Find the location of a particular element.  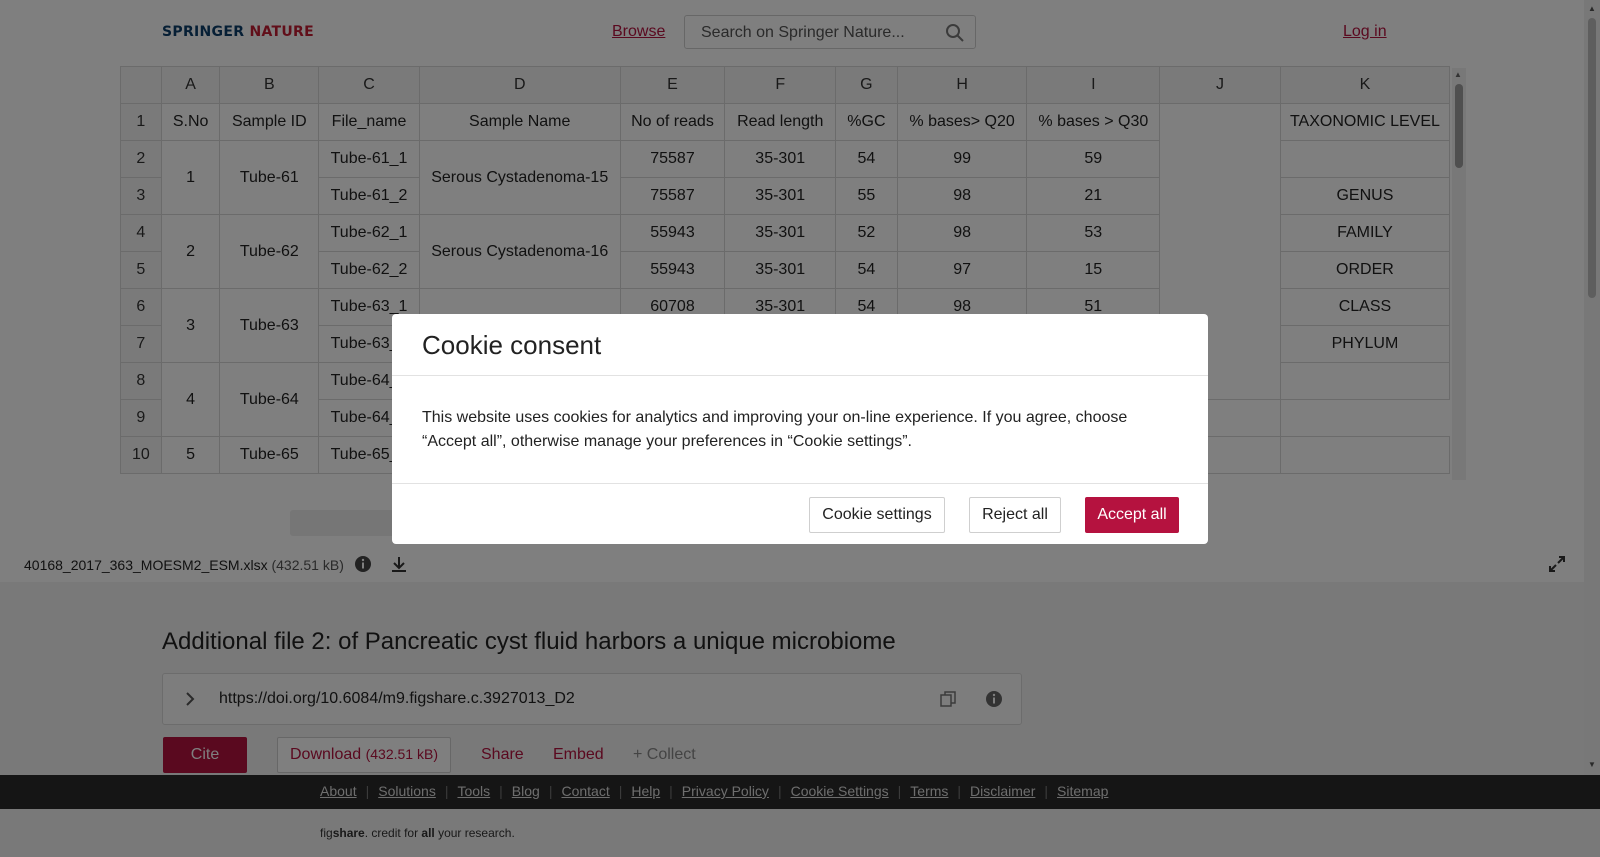

cookie-dialog-title: Cookie consent is located at coordinates (512, 345).